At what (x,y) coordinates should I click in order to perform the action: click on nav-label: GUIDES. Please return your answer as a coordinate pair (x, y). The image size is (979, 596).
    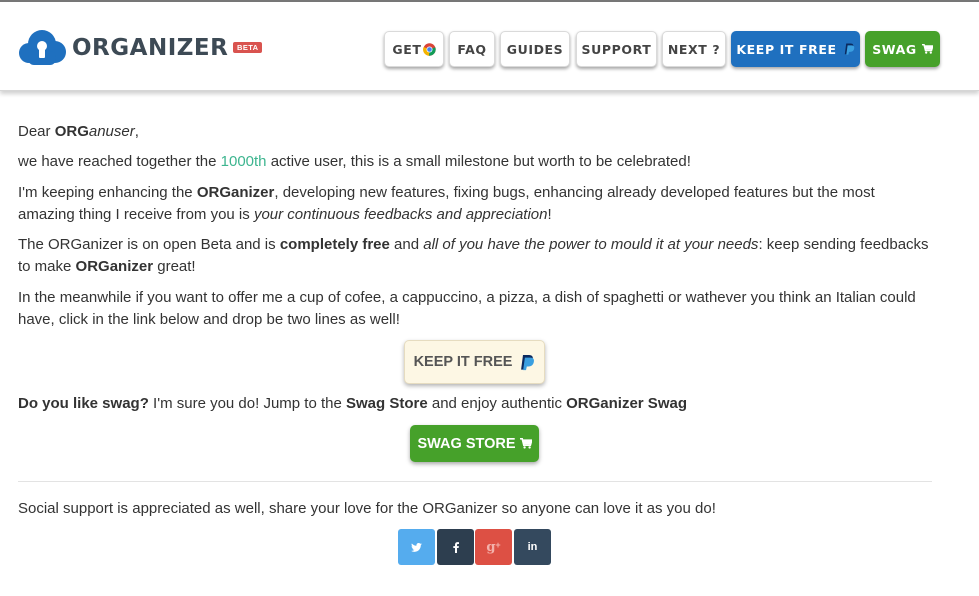
    Looking at the image, I should click on (535, 49).